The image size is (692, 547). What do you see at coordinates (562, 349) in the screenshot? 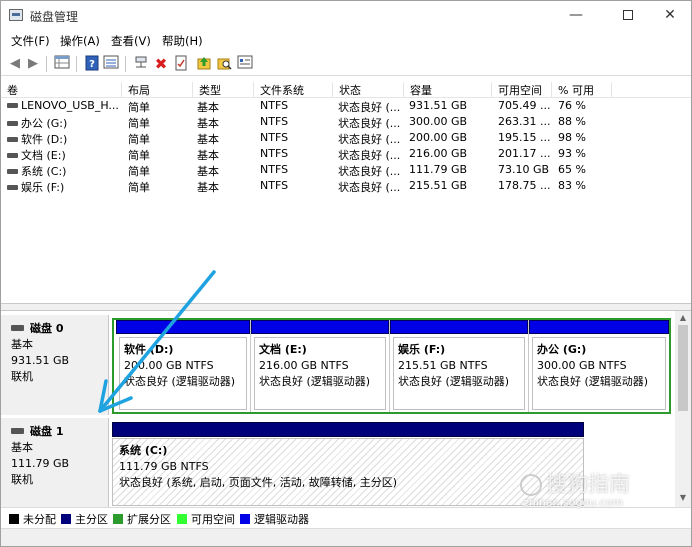
I see `partition-name: 办公 (G:)` at bounding box center [562, 349].